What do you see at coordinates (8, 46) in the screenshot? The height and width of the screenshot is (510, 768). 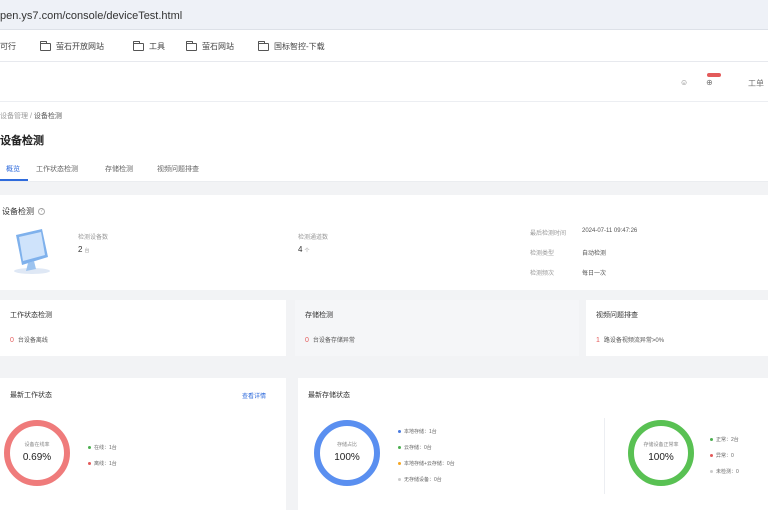 I see `bookmark-item: 可行` at bounding box center [8, 46].